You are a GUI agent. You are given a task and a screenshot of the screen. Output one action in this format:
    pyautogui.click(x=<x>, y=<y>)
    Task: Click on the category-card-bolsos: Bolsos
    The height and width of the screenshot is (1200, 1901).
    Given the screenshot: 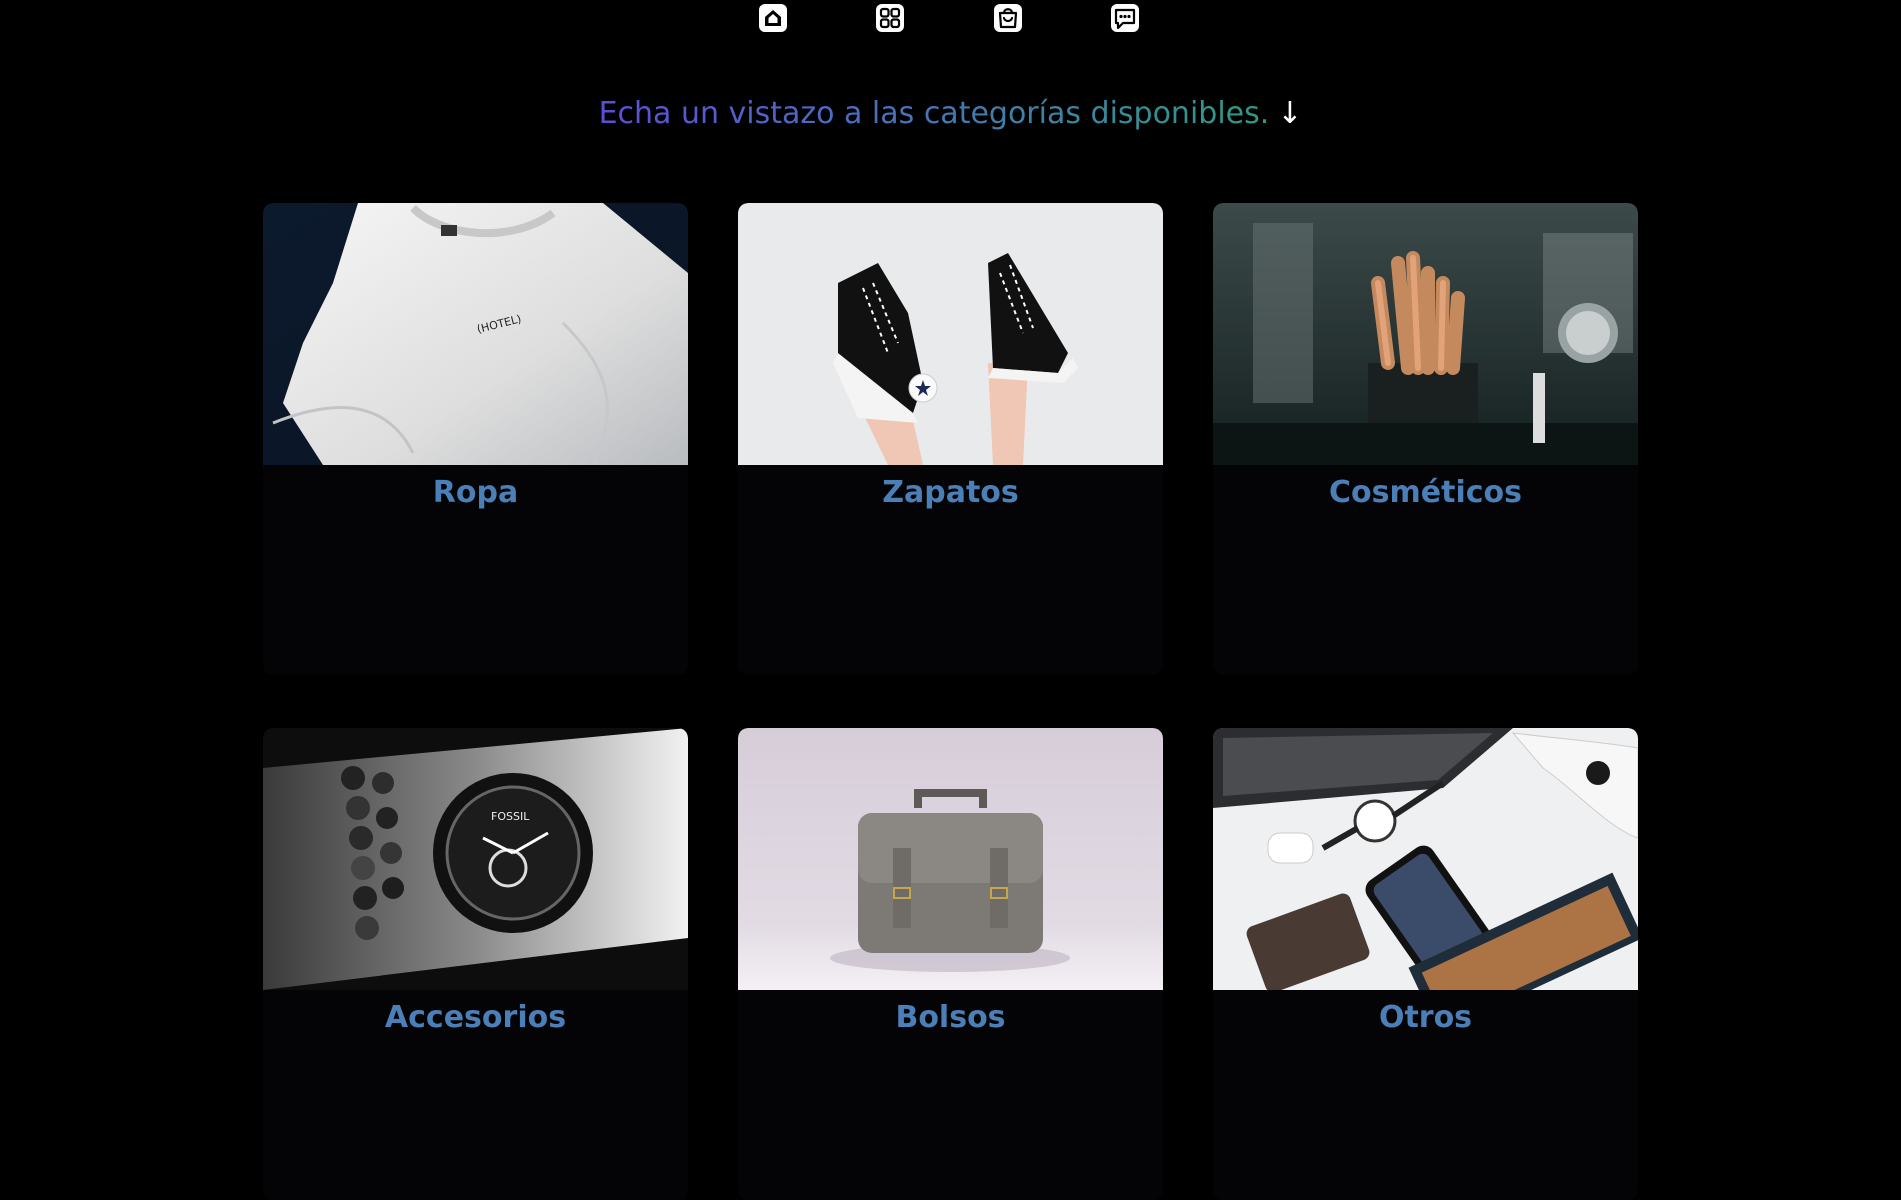 What is the action you would take?
    pyautogui.click(x=950, y=964)
    